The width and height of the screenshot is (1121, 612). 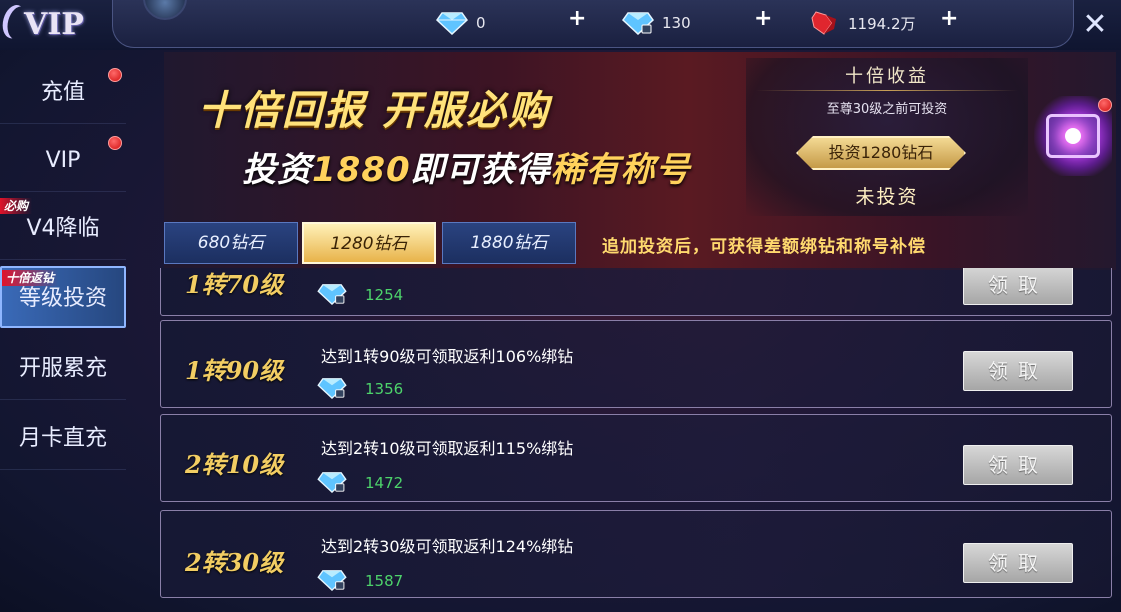 What do you see at coordinates (234, 370) in the screenshot?
I see `reward-level: 1转90级` at bounding box center [234, 370].